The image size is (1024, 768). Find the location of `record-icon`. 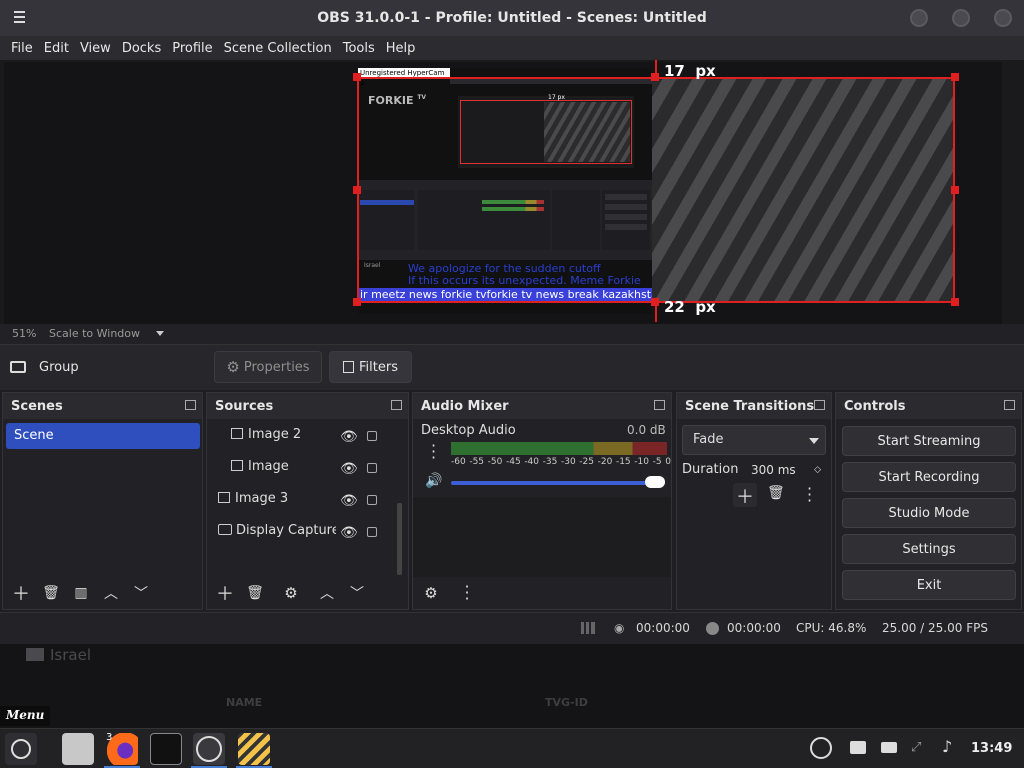

record-icon is located at coordinates (712, 628).